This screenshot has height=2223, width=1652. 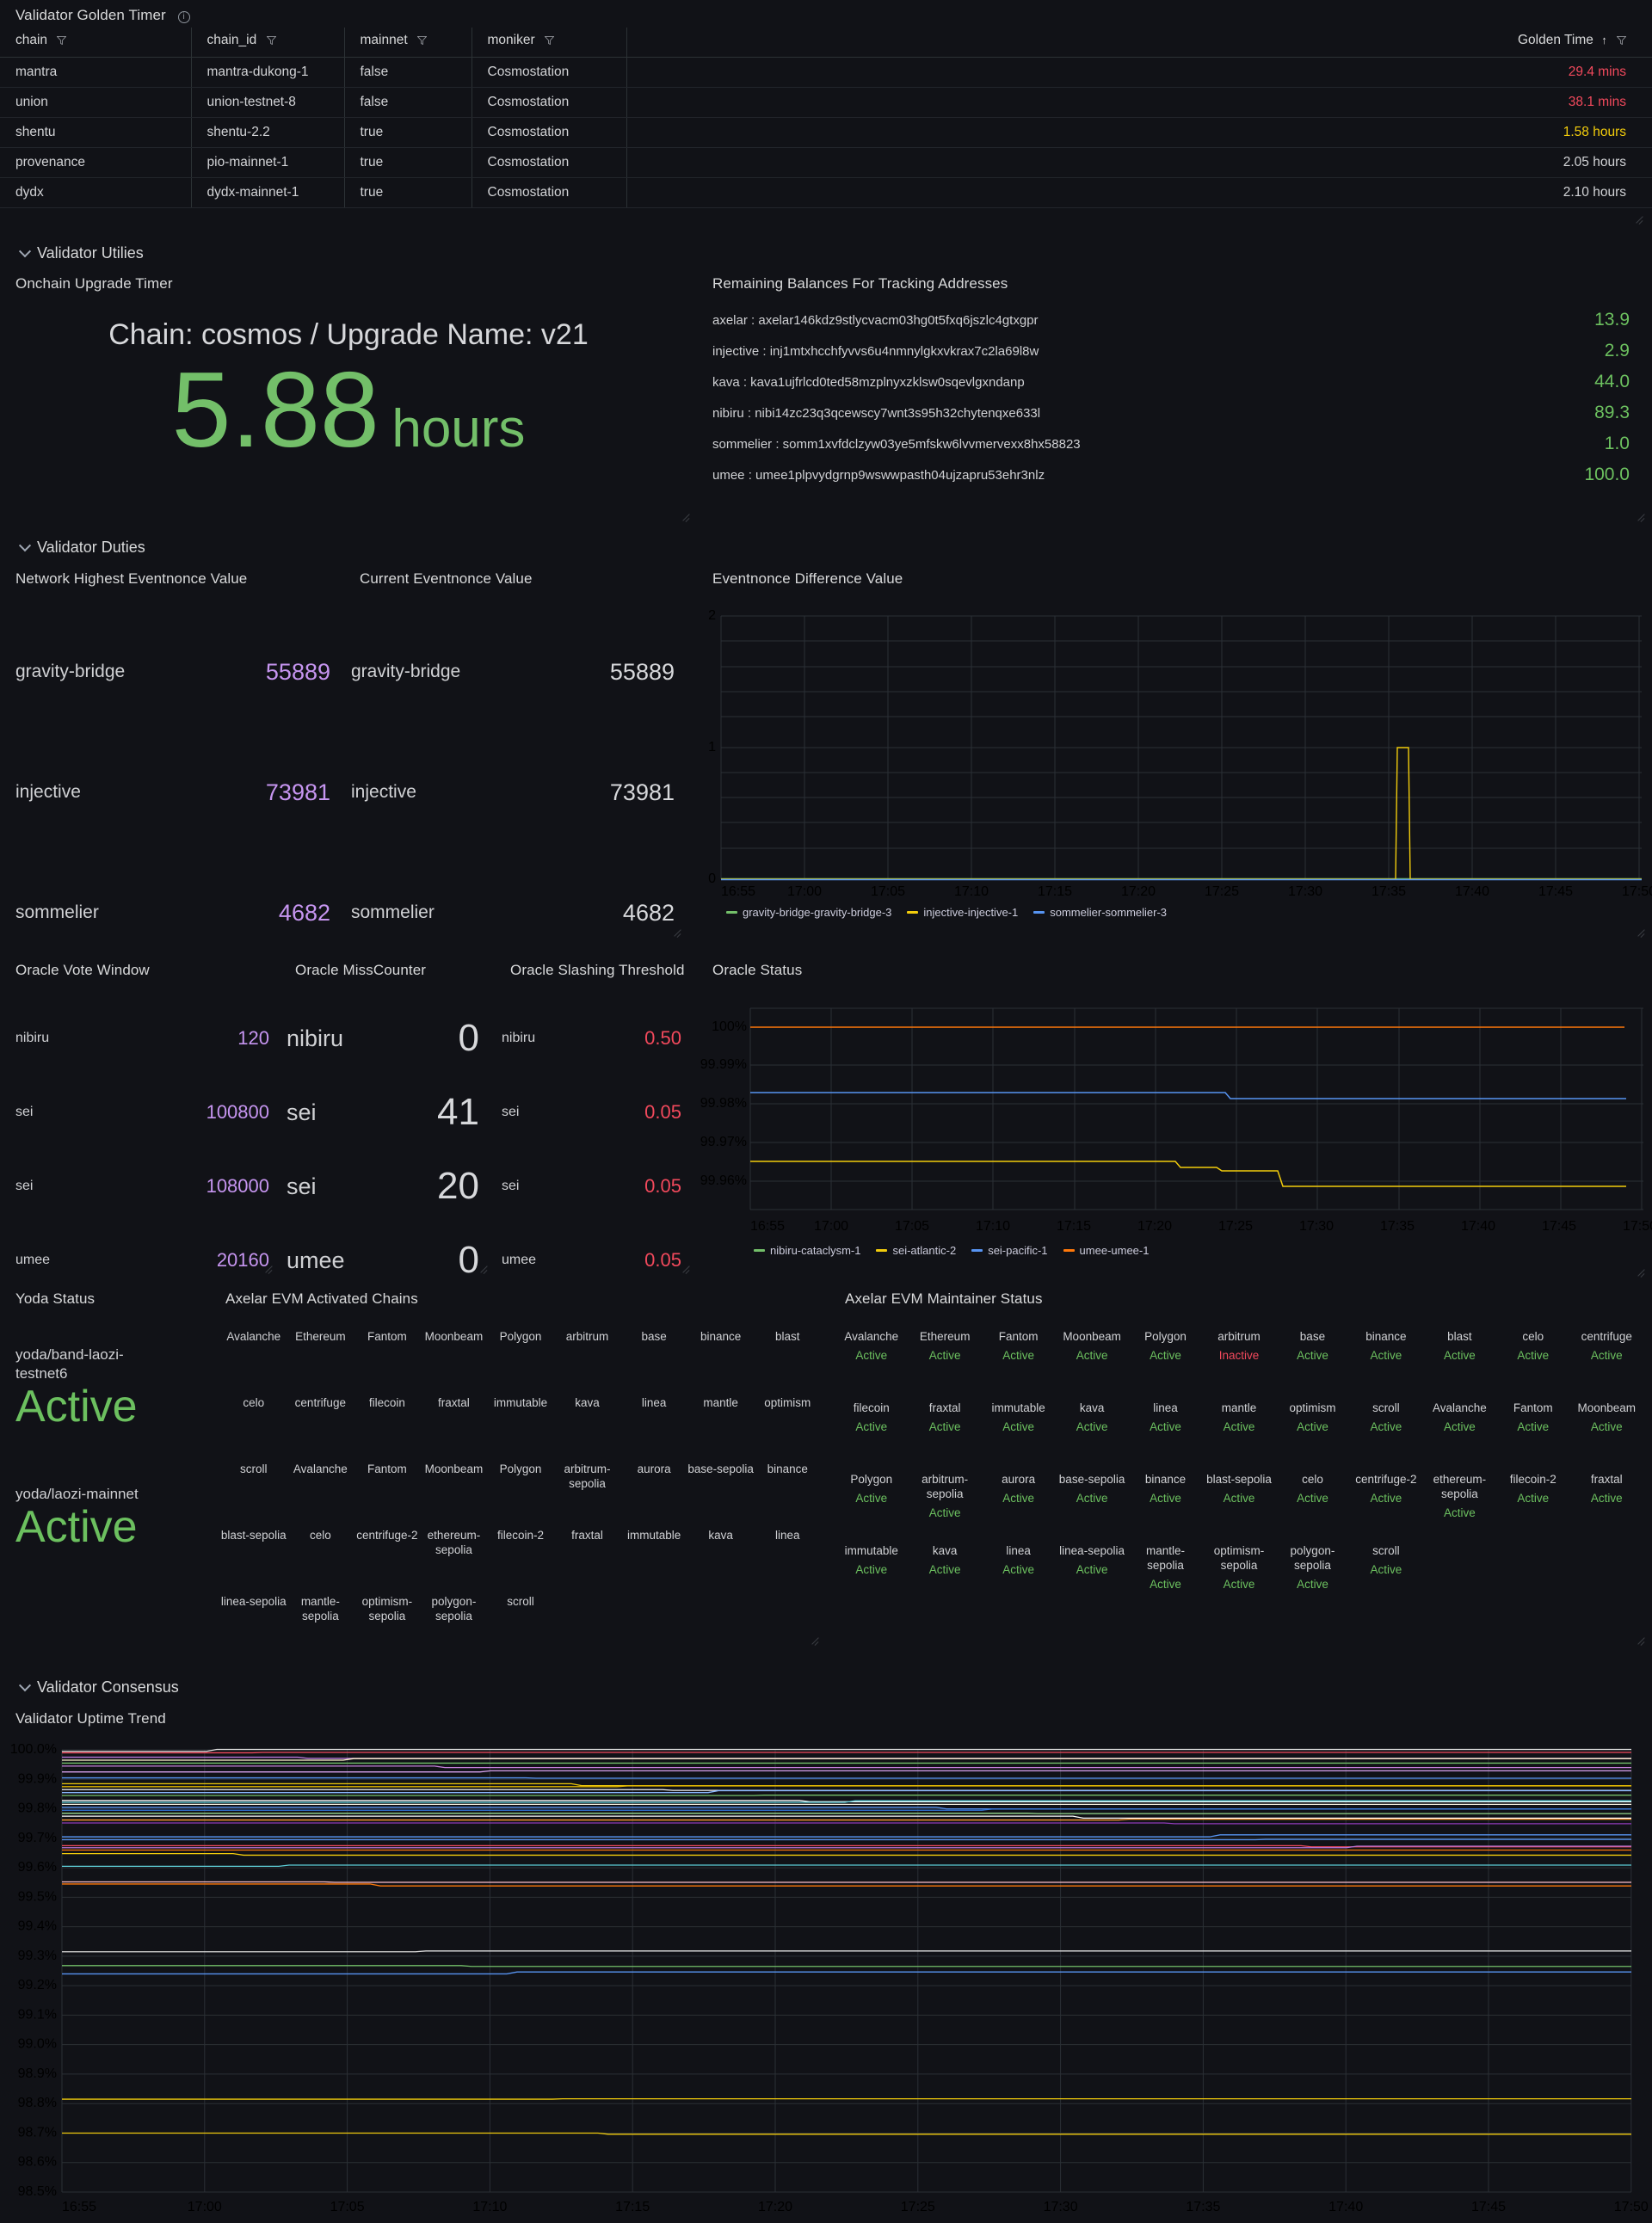 What do you see at coordinates (82, 970) in the screenshot?
I see `panel-title-oracle-vote-window: Oracle Vote Window` at bounding box center [82, 970].